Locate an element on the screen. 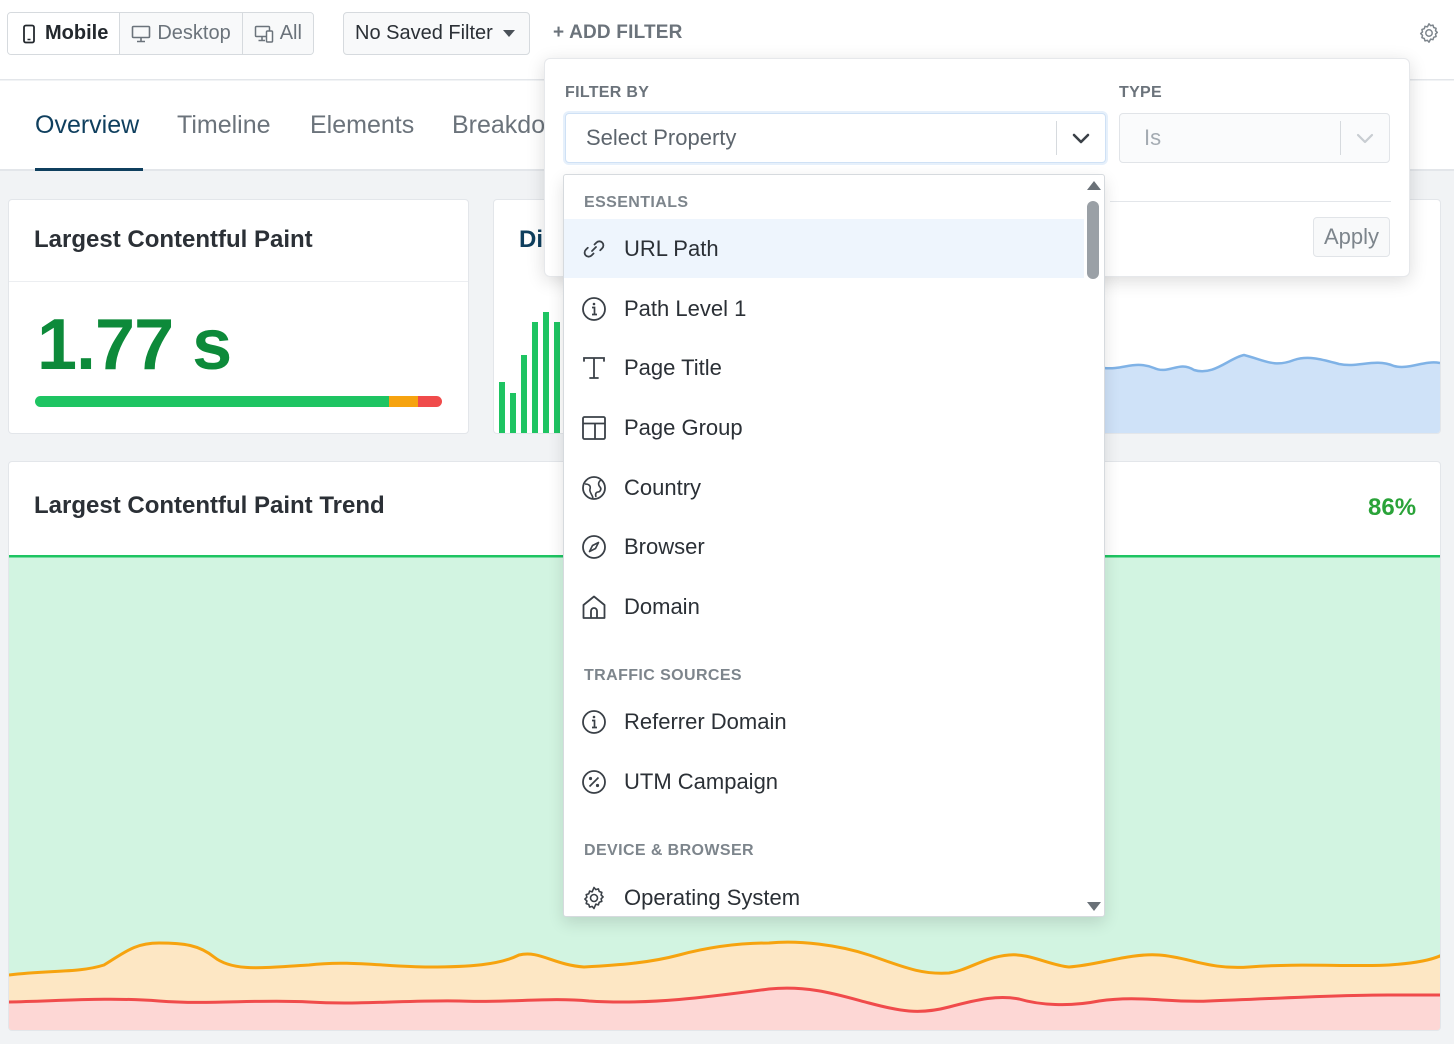  percent-icon is located at coordinates (594, 781).